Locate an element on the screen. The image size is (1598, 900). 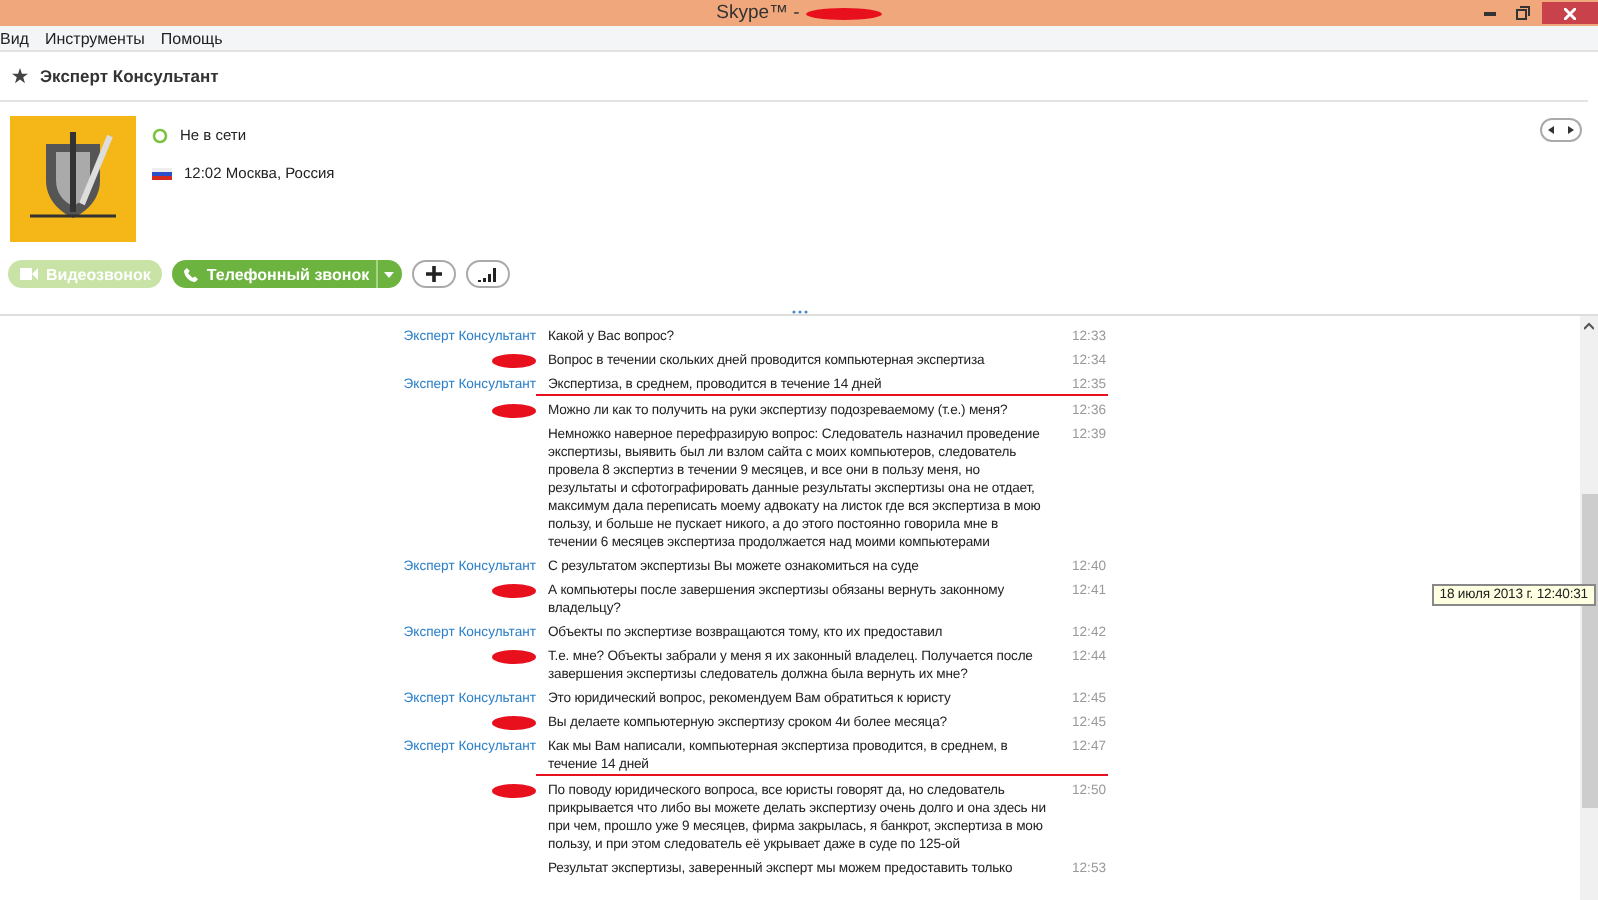
video-camera-icon is located at coordinates (29, 274).